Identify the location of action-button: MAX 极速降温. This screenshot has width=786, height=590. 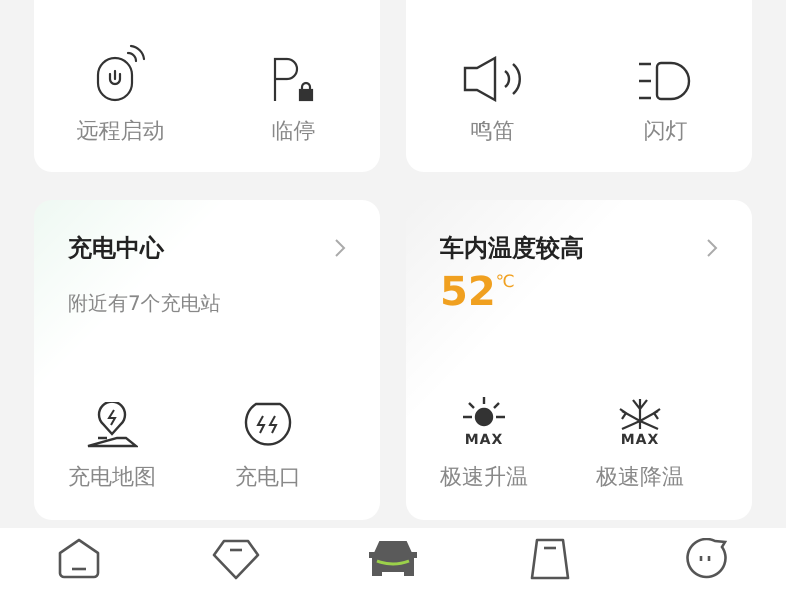
(640, 433).